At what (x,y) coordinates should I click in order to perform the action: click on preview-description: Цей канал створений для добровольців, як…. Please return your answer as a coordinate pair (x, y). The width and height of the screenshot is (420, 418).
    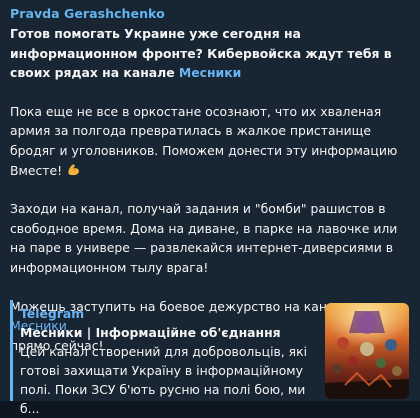
    Looking at the image, I should click on (164, 380).